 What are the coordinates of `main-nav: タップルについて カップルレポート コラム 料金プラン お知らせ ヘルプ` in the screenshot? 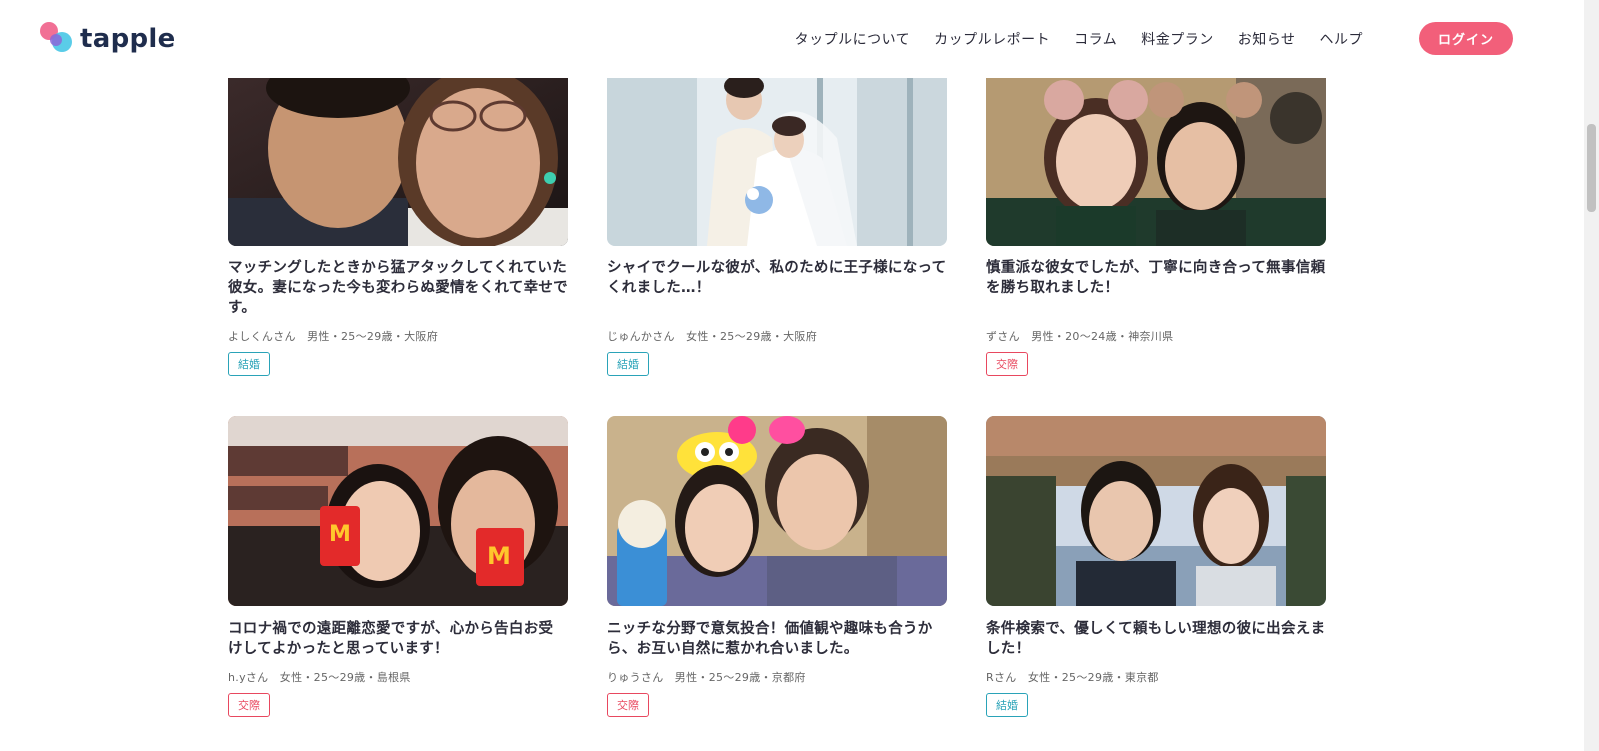 It's located at (1079, 39).